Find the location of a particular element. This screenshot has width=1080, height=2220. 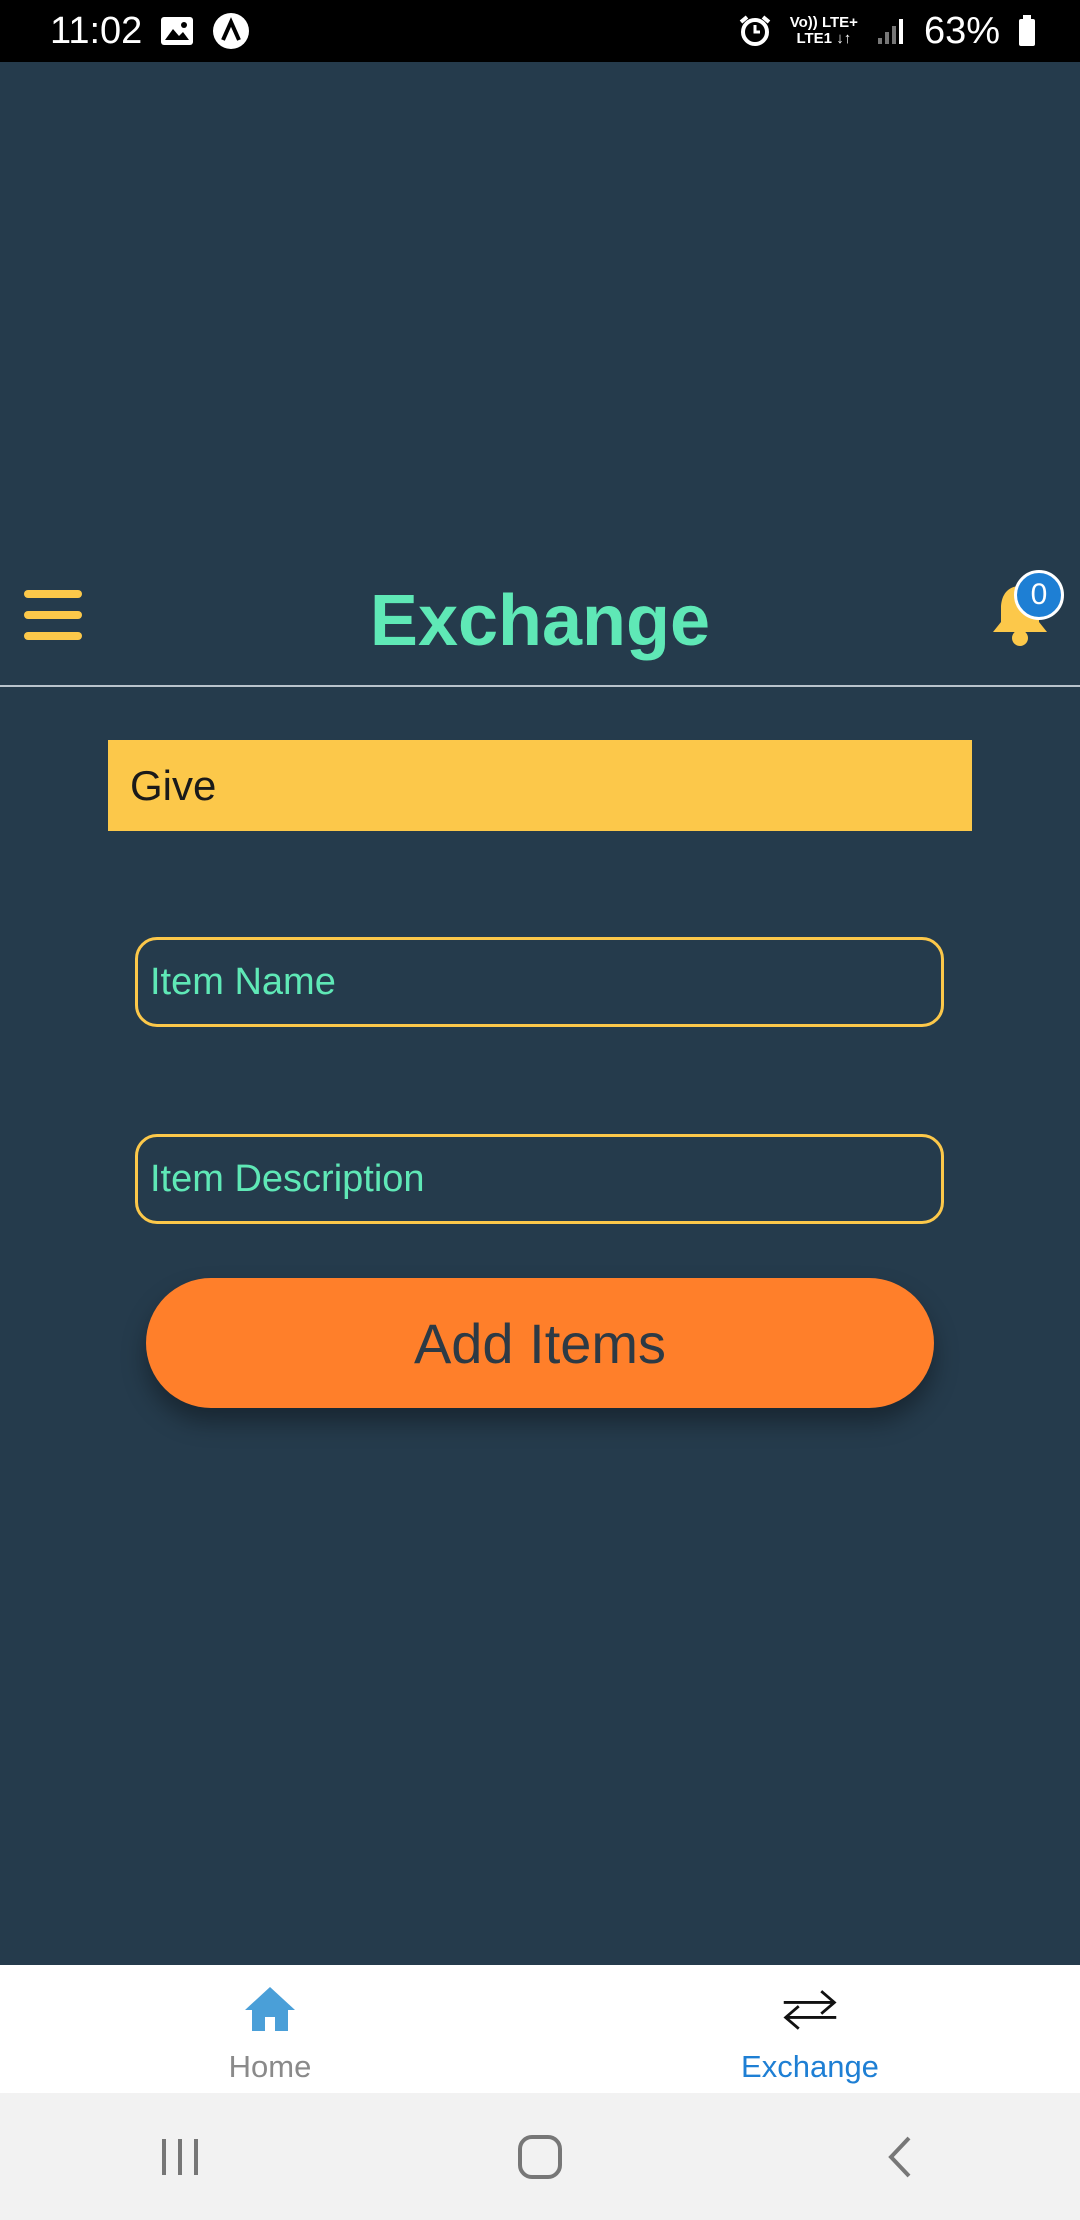

home-circle-icon is located at coordinates (540, 2156).